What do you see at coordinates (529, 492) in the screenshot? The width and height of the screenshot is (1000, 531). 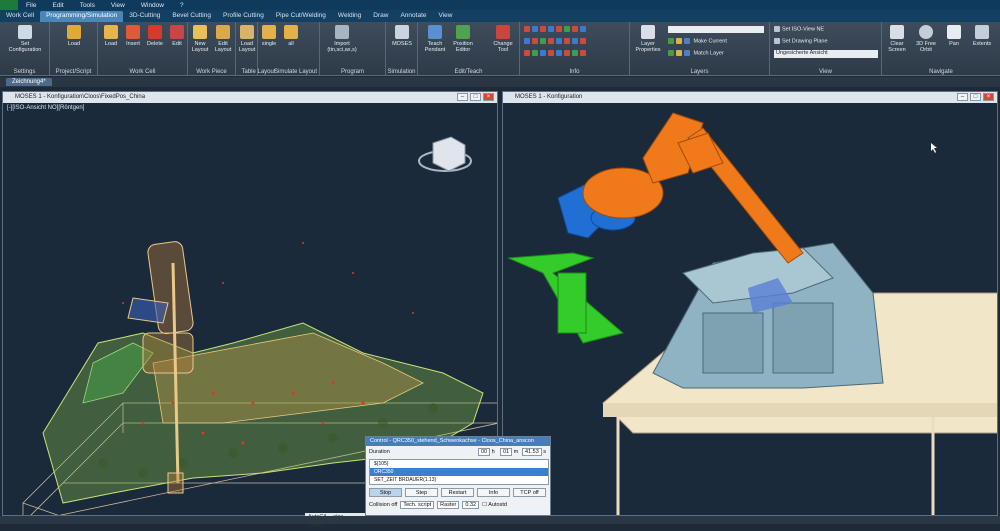 I see `tcp-off-button: TCP off` at bounding box center [529, 492].